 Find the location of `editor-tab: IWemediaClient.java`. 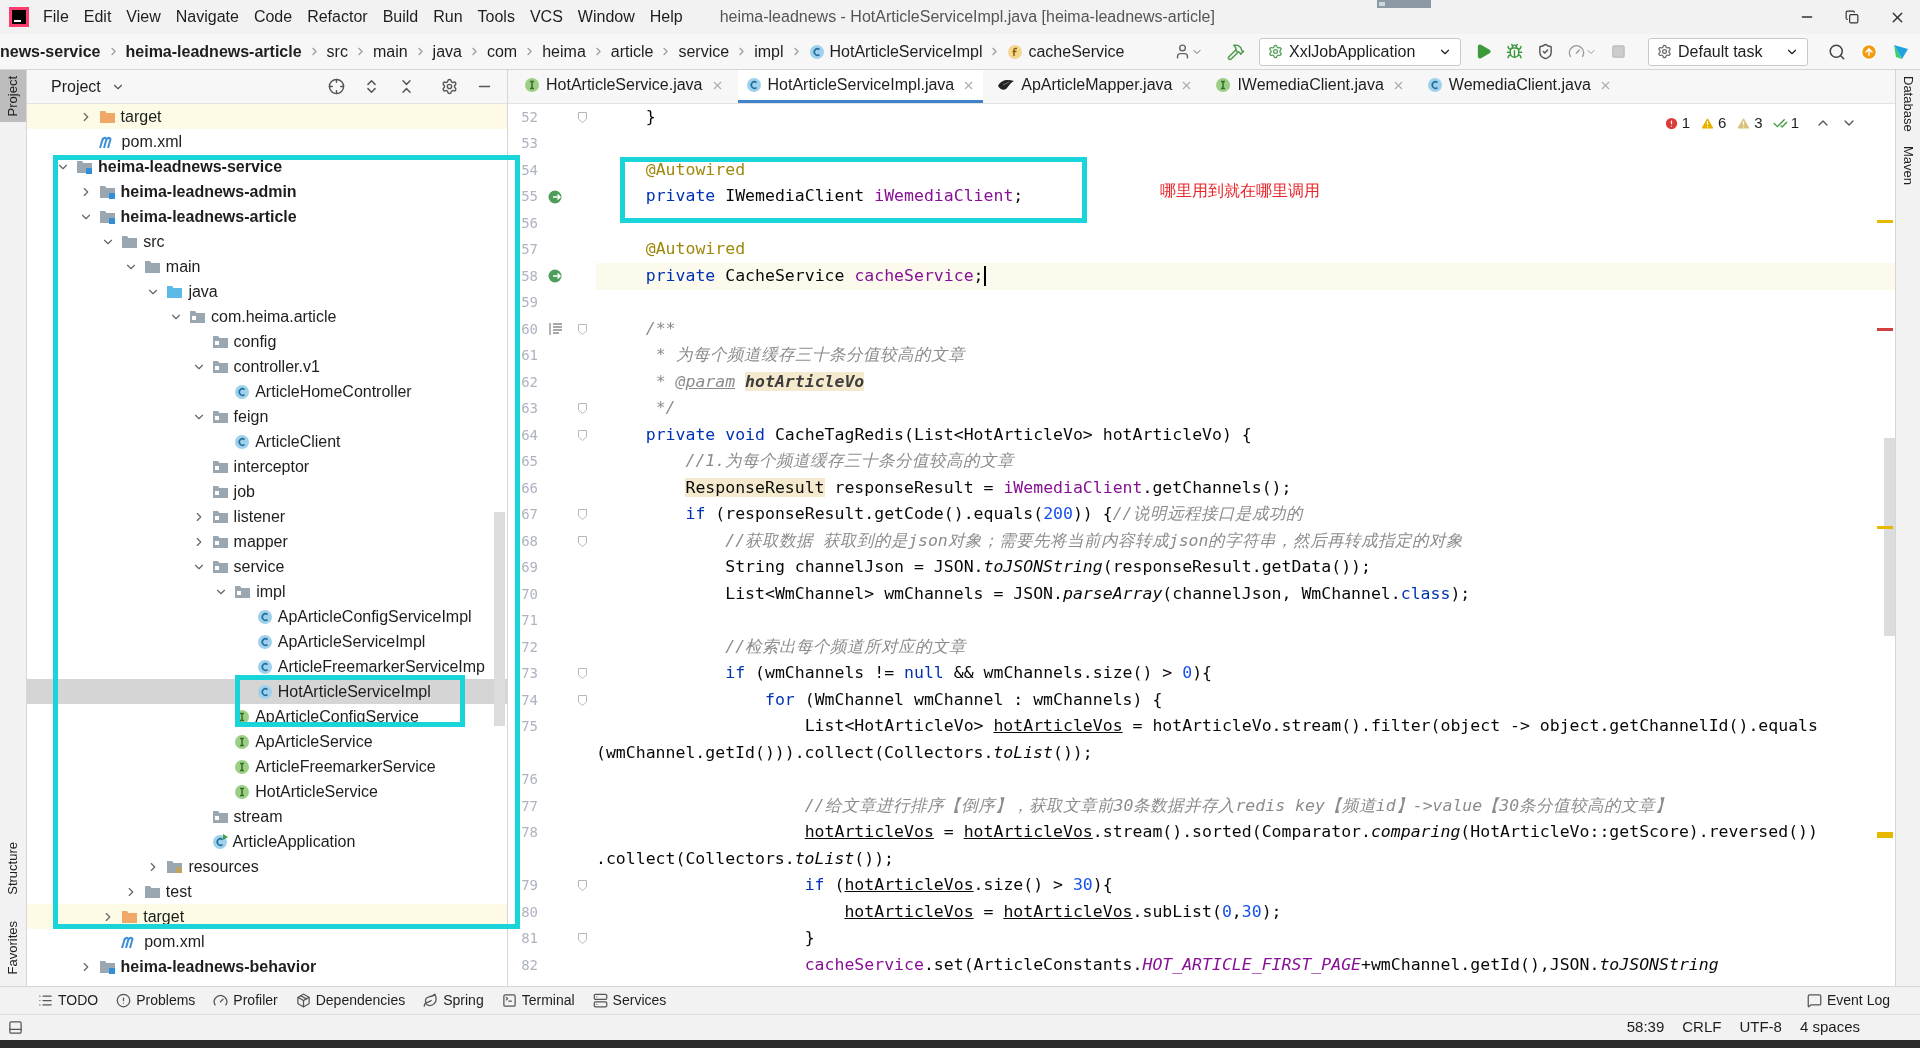

editor-tab: IWemediaClient.java is located at coordinates (1310, 86).